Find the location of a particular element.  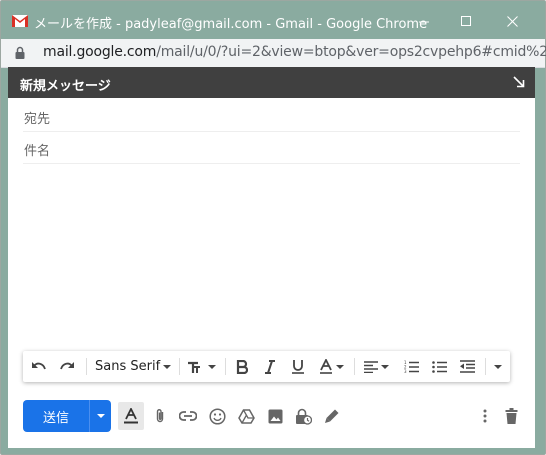

insert-drive-button is located at coordinates (246, 416).